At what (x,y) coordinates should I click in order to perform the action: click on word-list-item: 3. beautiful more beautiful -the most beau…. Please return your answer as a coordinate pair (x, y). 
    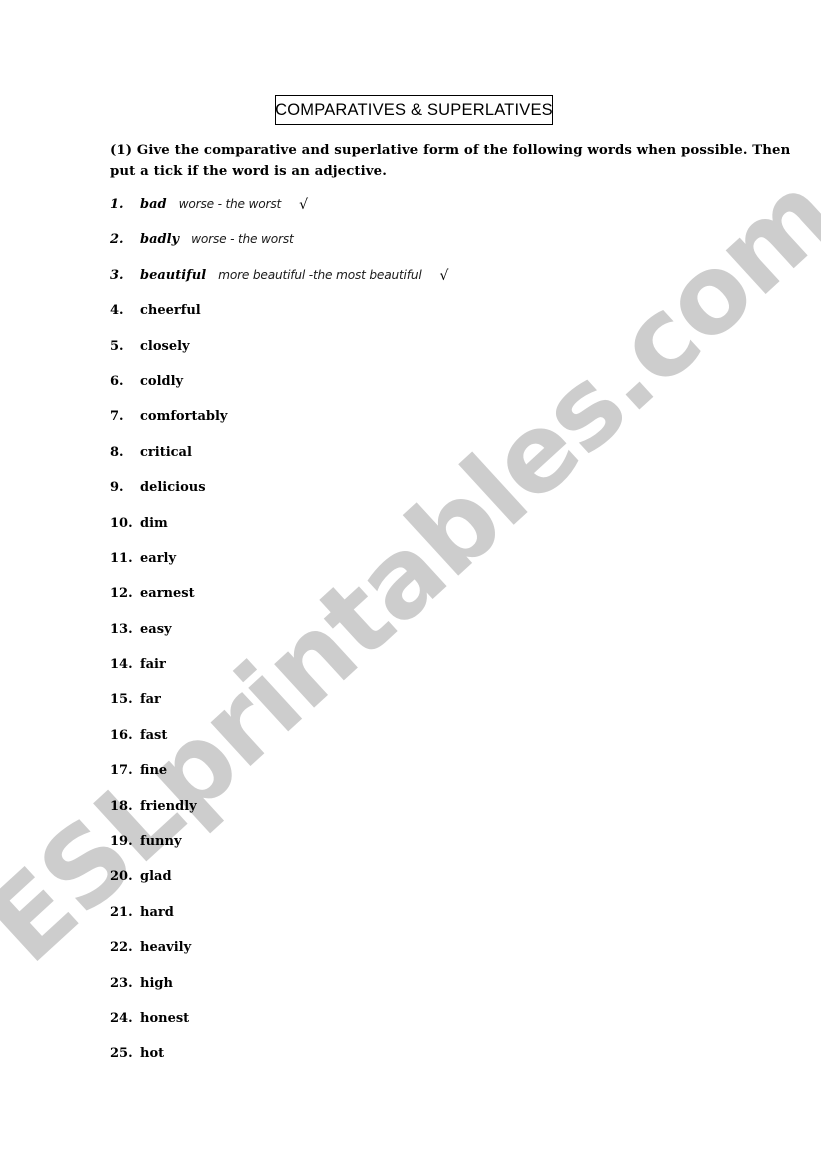
    Looking at the image, I should click on (430, 285).